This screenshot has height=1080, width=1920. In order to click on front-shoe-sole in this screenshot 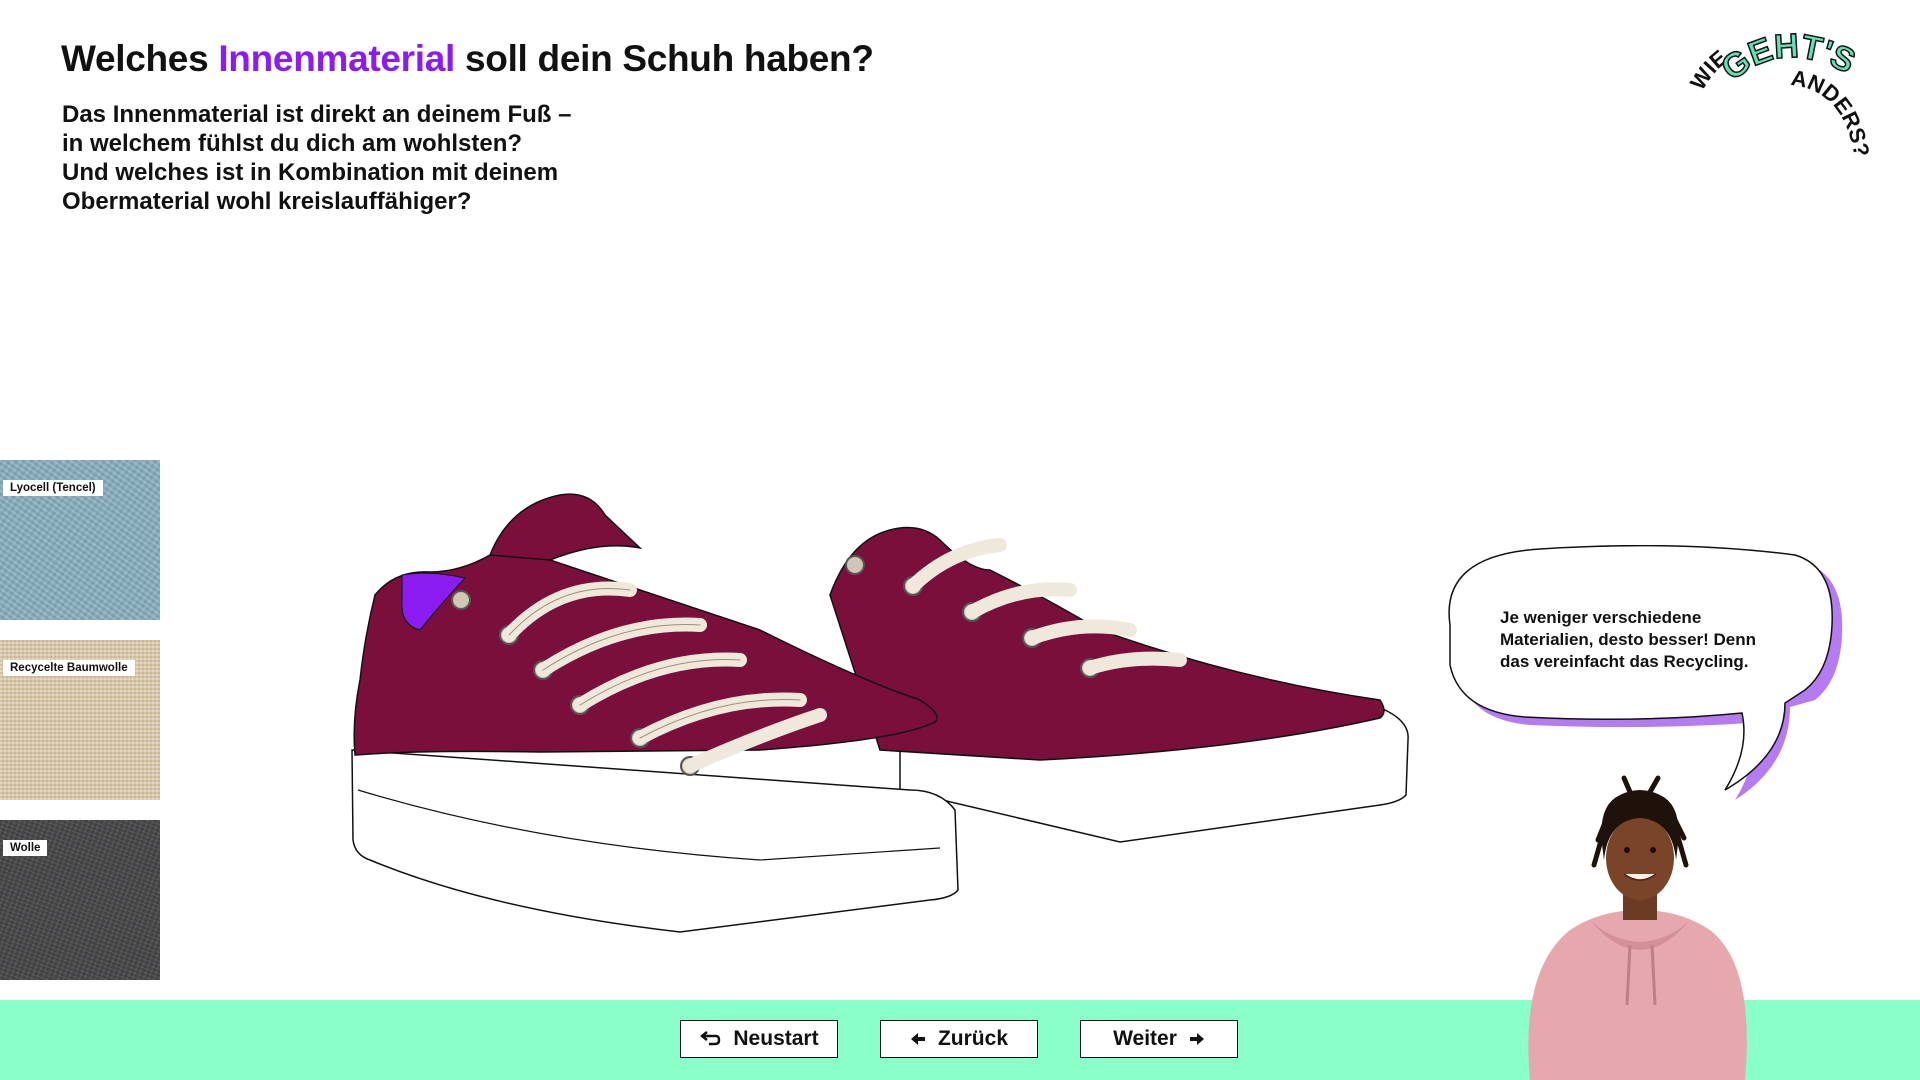, I will do `click(655, 841)`.